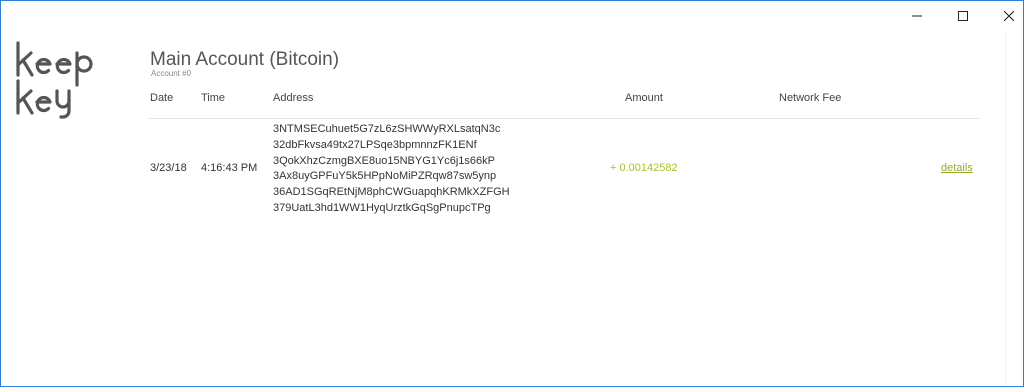  I want to click on column-header-date: Date, so click(162, 98).